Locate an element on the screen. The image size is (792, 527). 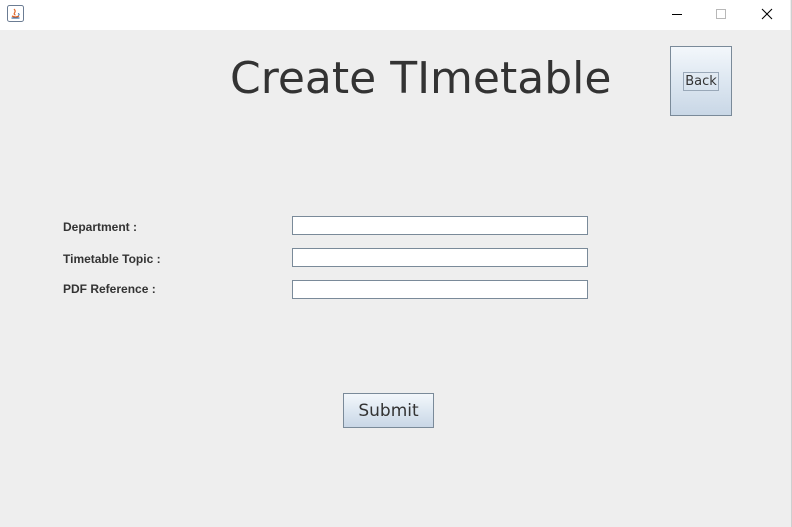
back-button: Back is located at coordinates (701, 81).